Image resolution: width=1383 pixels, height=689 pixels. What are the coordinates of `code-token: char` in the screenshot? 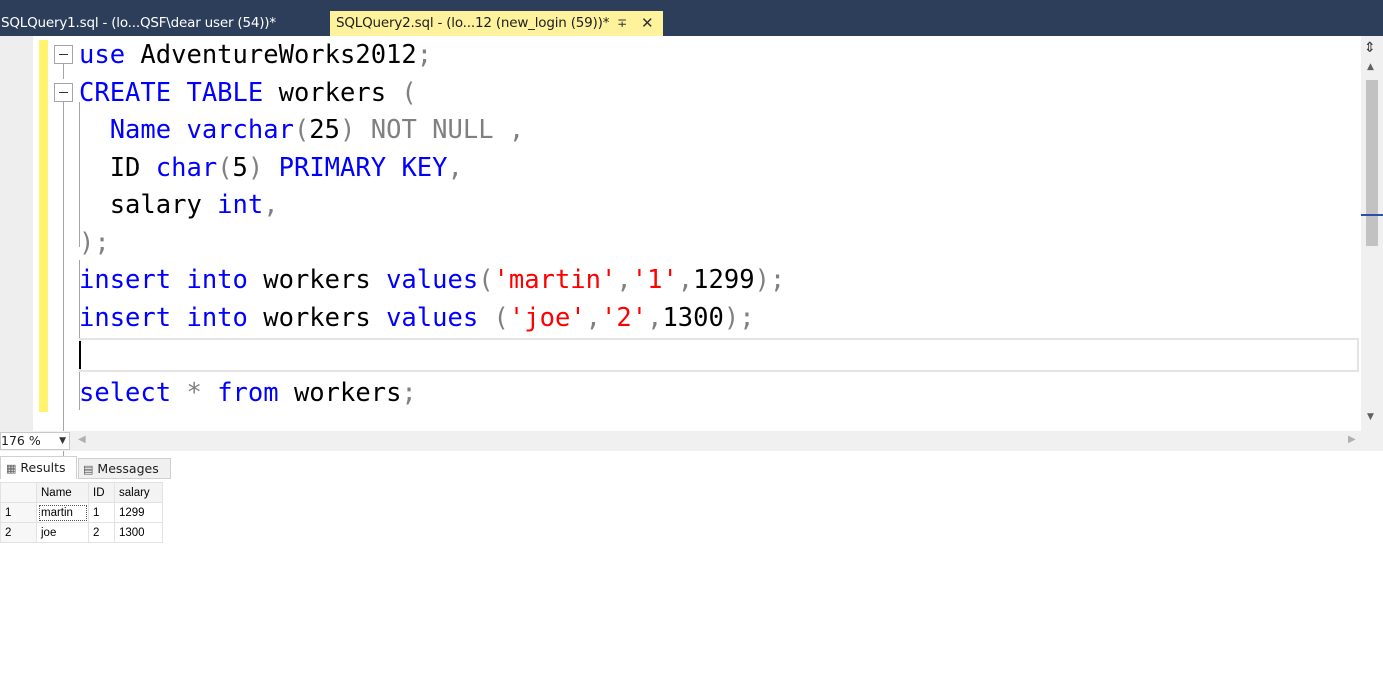 It's located at (186, 167).